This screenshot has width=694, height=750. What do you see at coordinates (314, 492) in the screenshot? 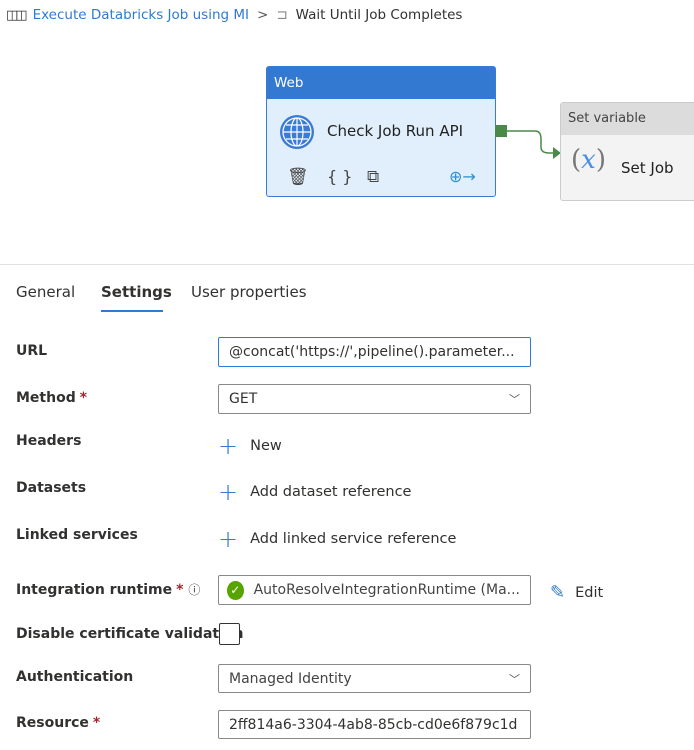
I see `add-dataset-button: + Add dataset reference` at bounding box center [314, 492].